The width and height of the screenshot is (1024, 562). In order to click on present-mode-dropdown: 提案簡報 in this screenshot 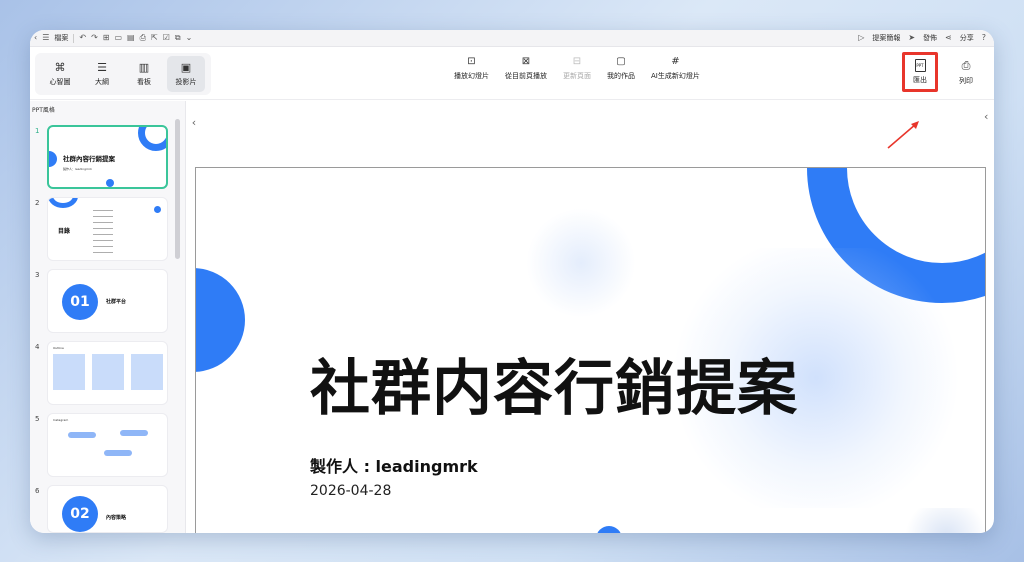, I will do `click(886, 38)`.